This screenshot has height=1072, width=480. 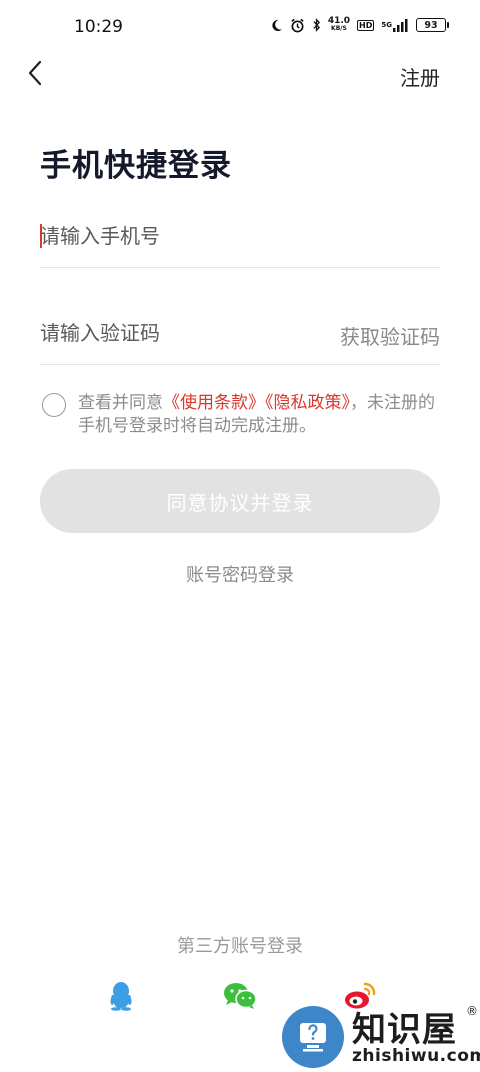 I want to click on wechat-icon, so click(x=240, y=996).